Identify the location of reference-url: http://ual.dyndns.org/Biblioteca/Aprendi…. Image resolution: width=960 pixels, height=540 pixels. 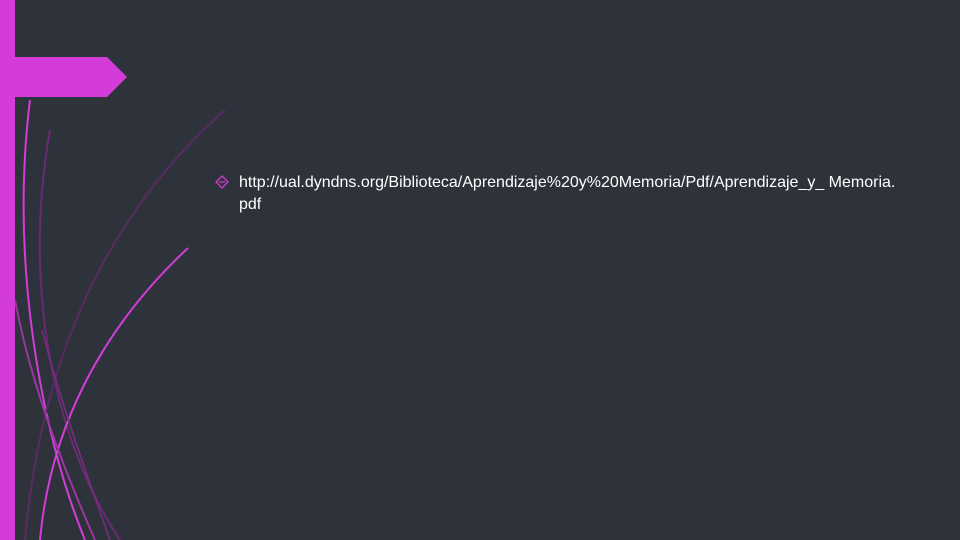
(569, 194).